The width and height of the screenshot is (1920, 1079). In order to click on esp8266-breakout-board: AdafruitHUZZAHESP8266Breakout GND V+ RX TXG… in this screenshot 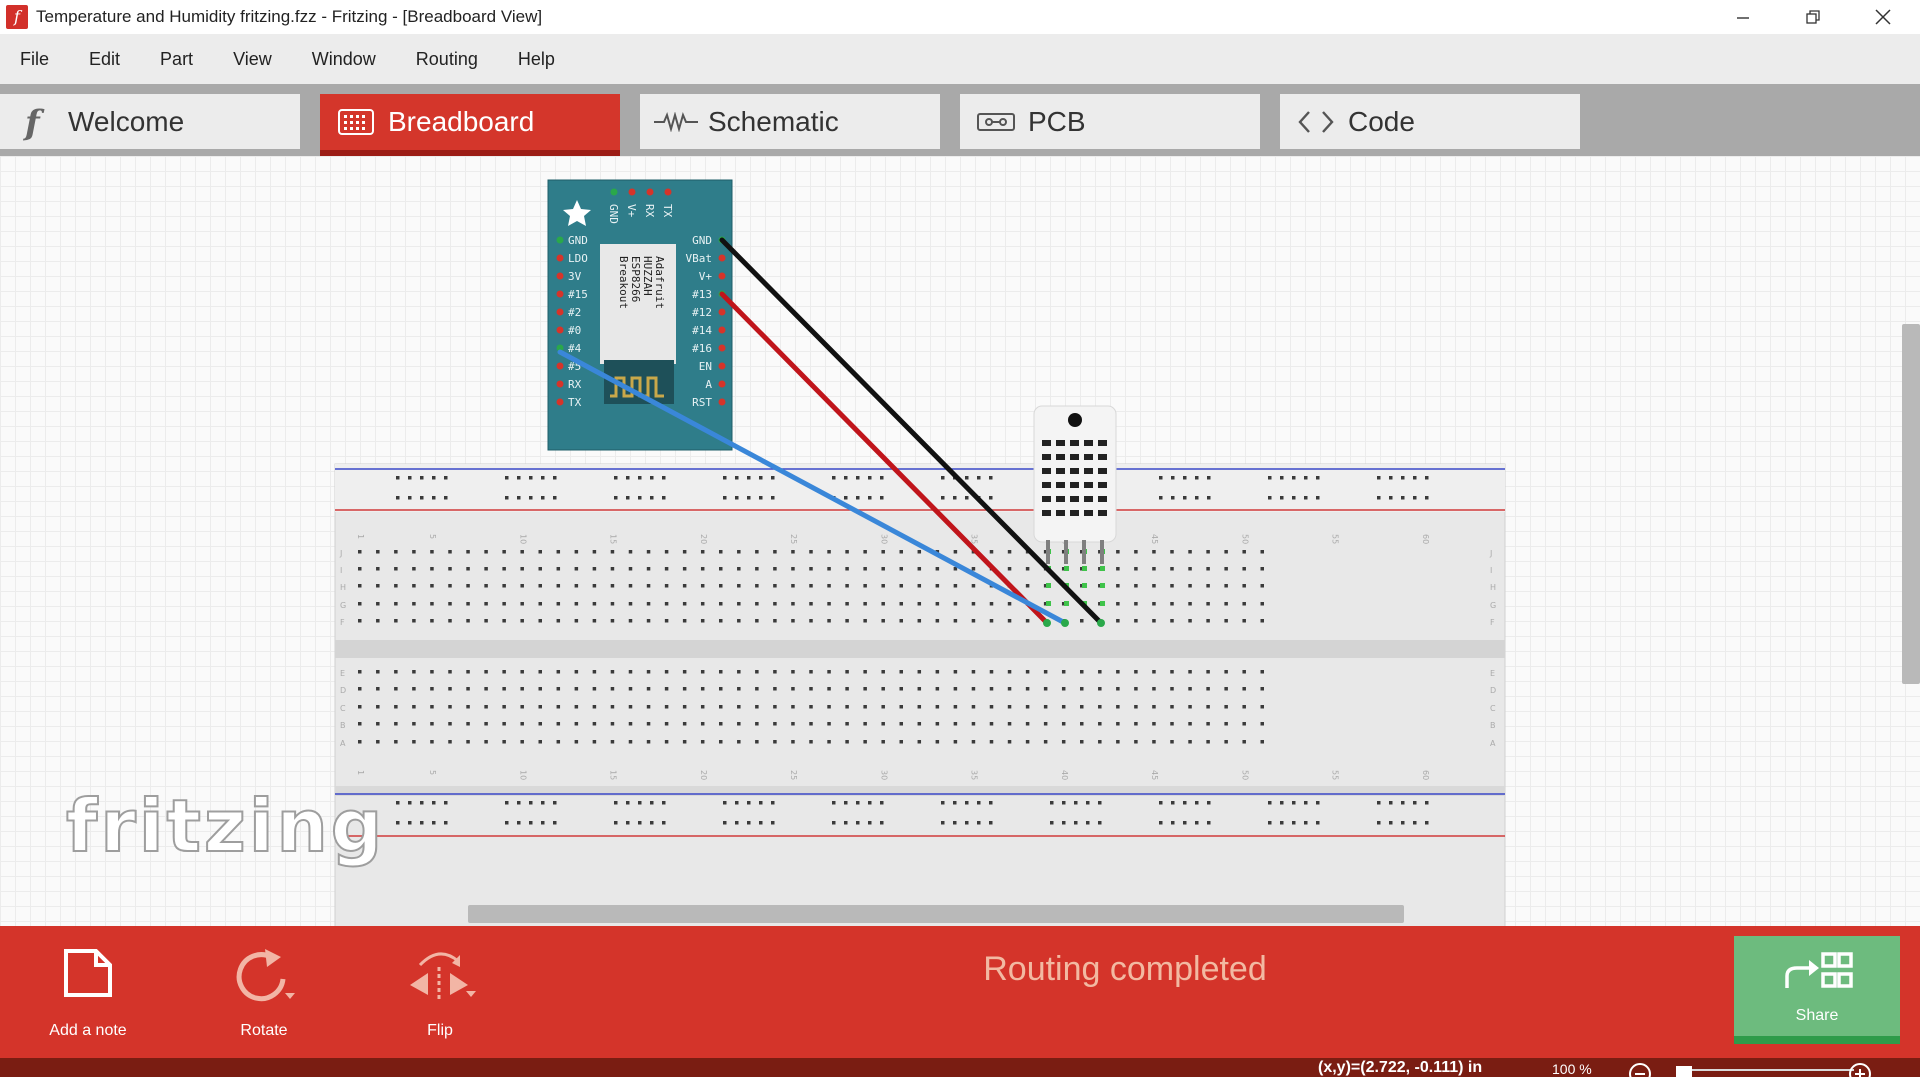, I will do `click(640, 315)`.